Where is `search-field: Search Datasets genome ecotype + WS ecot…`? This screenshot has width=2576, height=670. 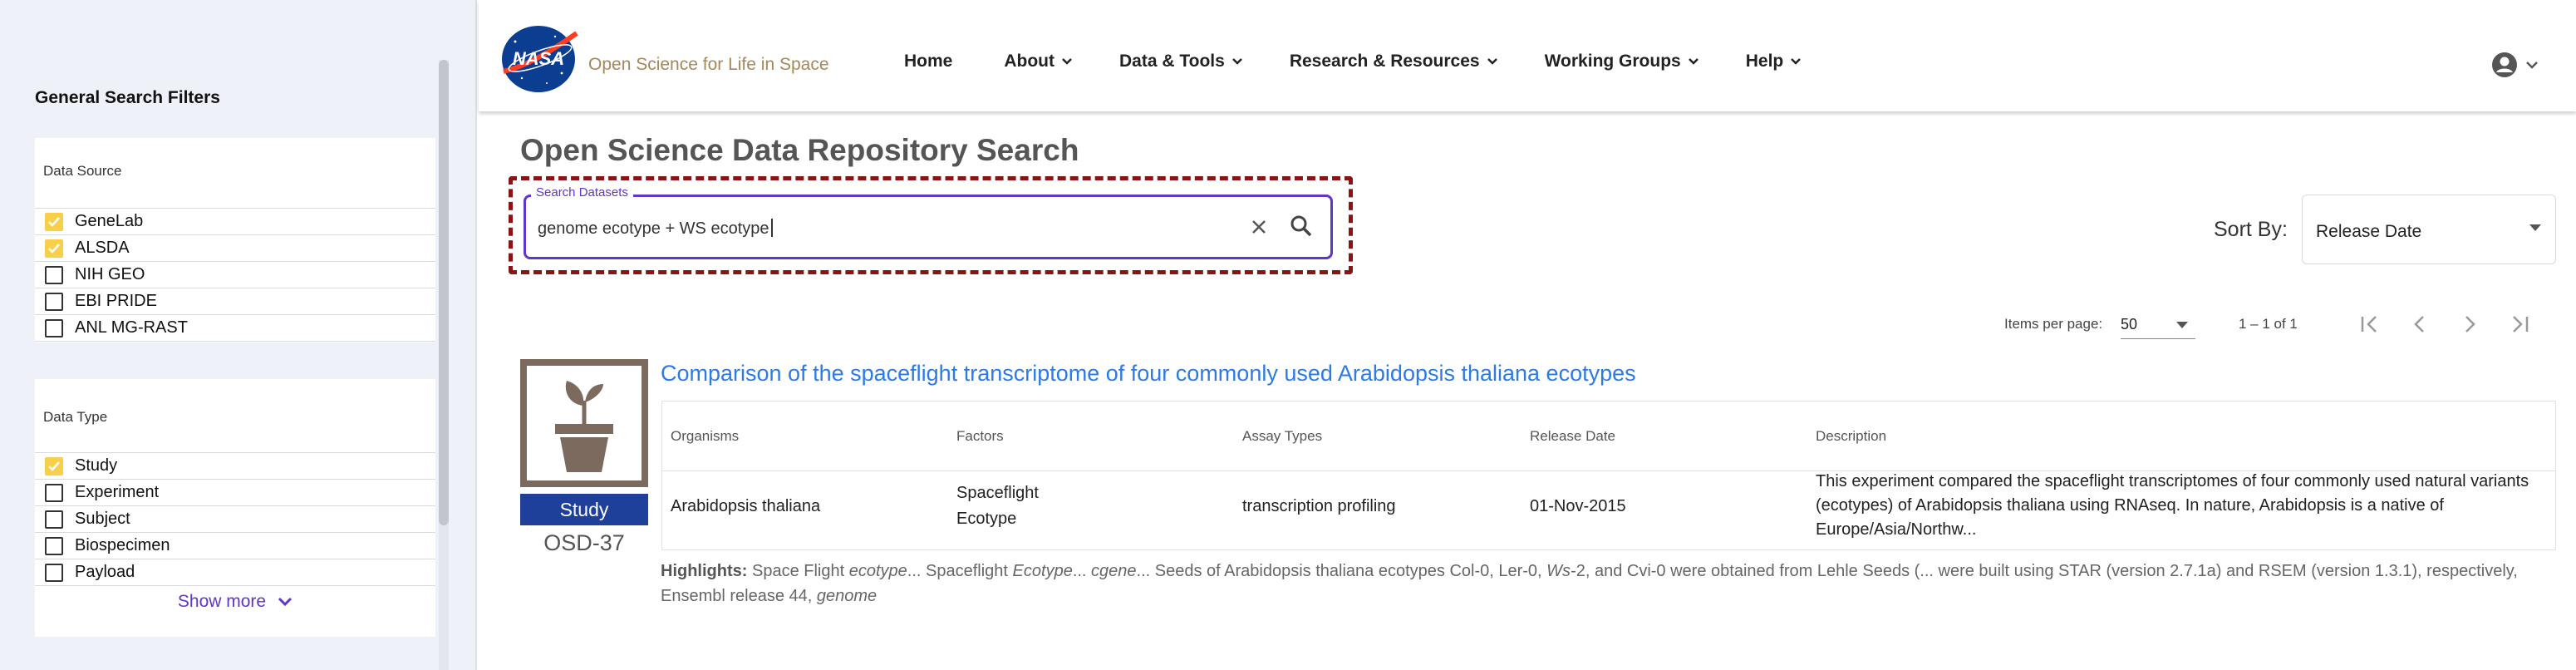 search-field: Search Datasets genome ecotype + WS ecot… is located at coordinates (929, 222).